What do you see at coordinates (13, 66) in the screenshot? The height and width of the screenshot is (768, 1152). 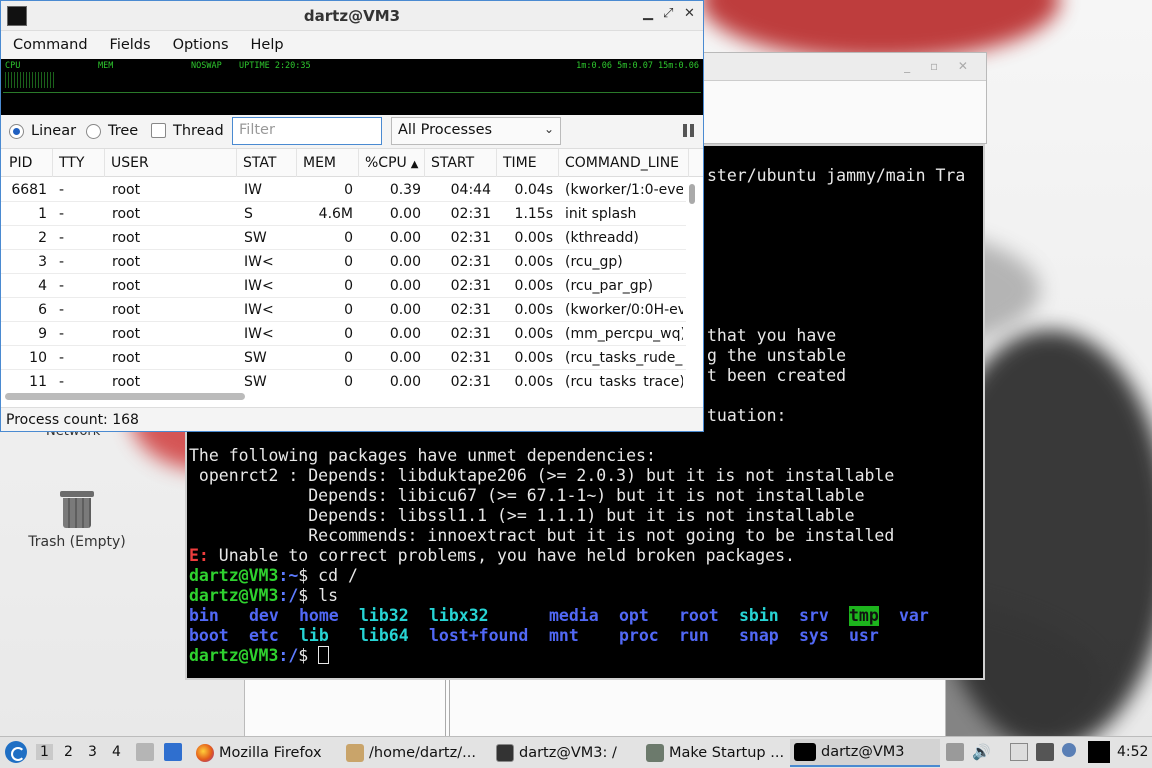 I see `cpu-graph-label: CPU` at bounding box center [13, 66].